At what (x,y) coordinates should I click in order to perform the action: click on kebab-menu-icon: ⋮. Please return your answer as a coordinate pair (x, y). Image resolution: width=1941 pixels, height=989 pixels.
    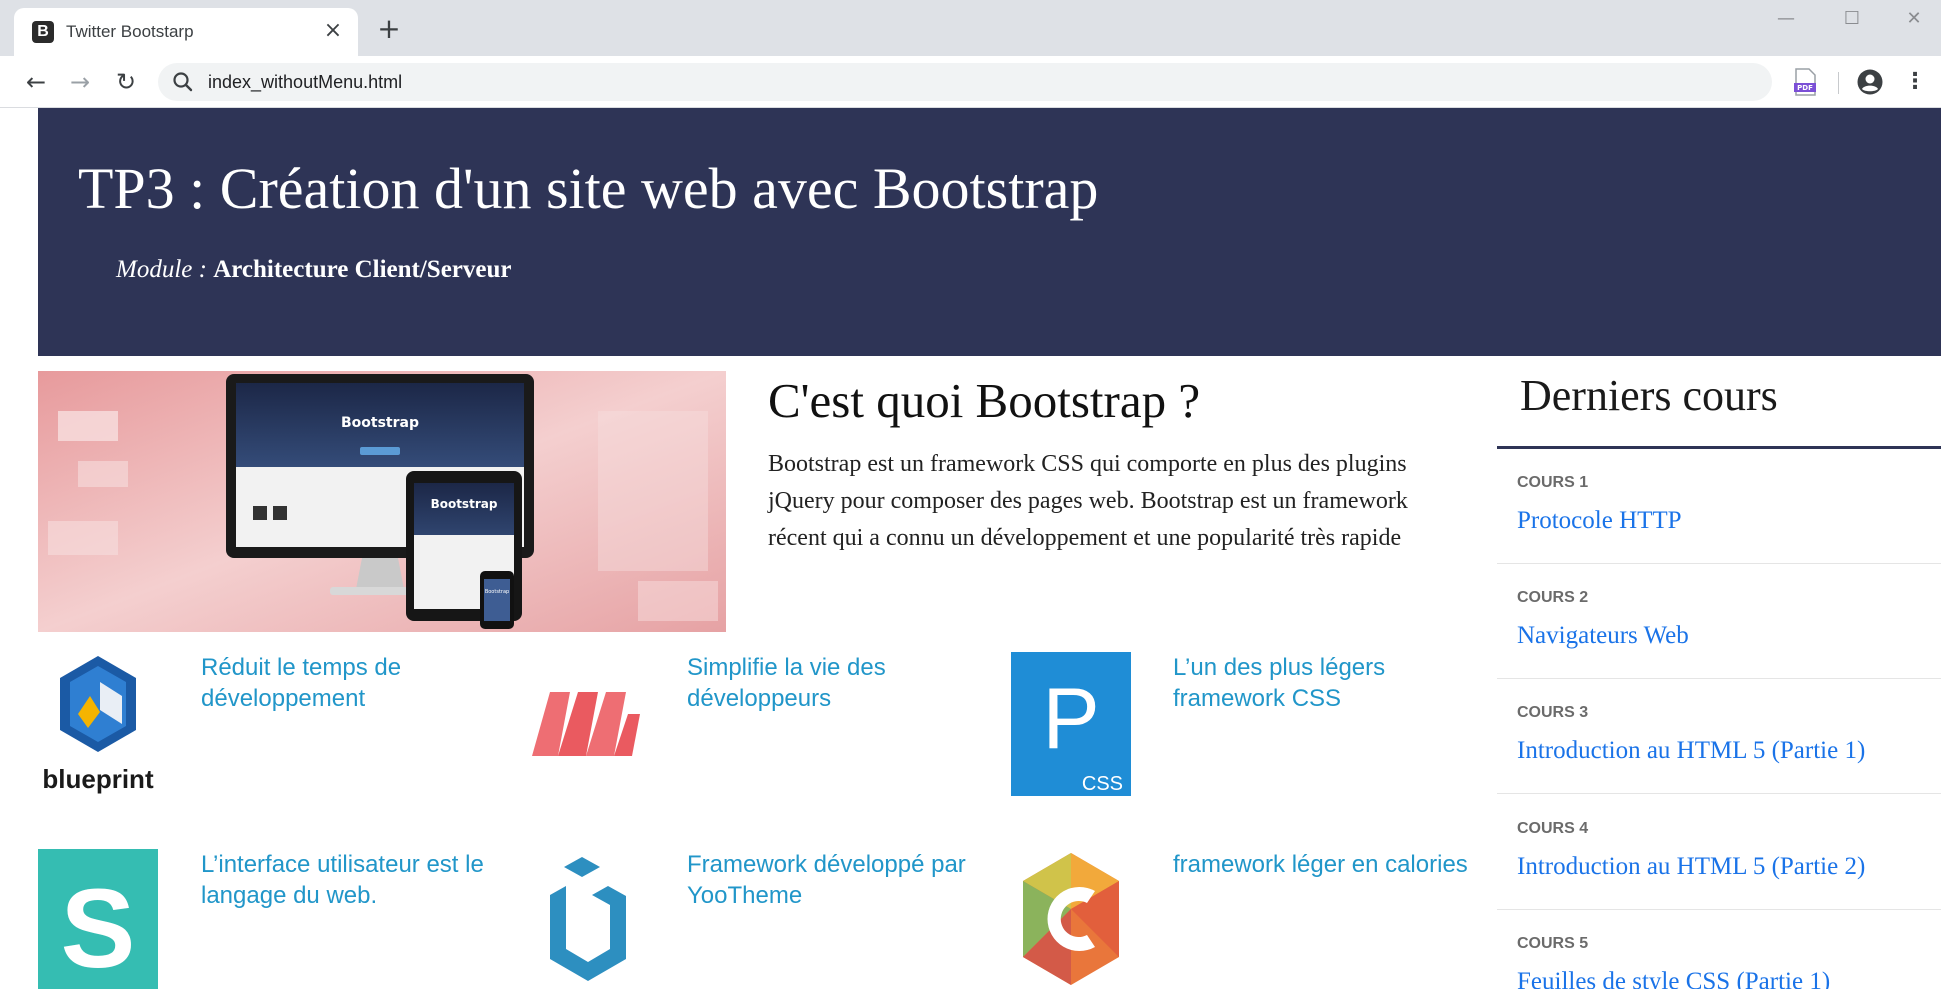
    Looking at the image, I should click on (1915, 82).